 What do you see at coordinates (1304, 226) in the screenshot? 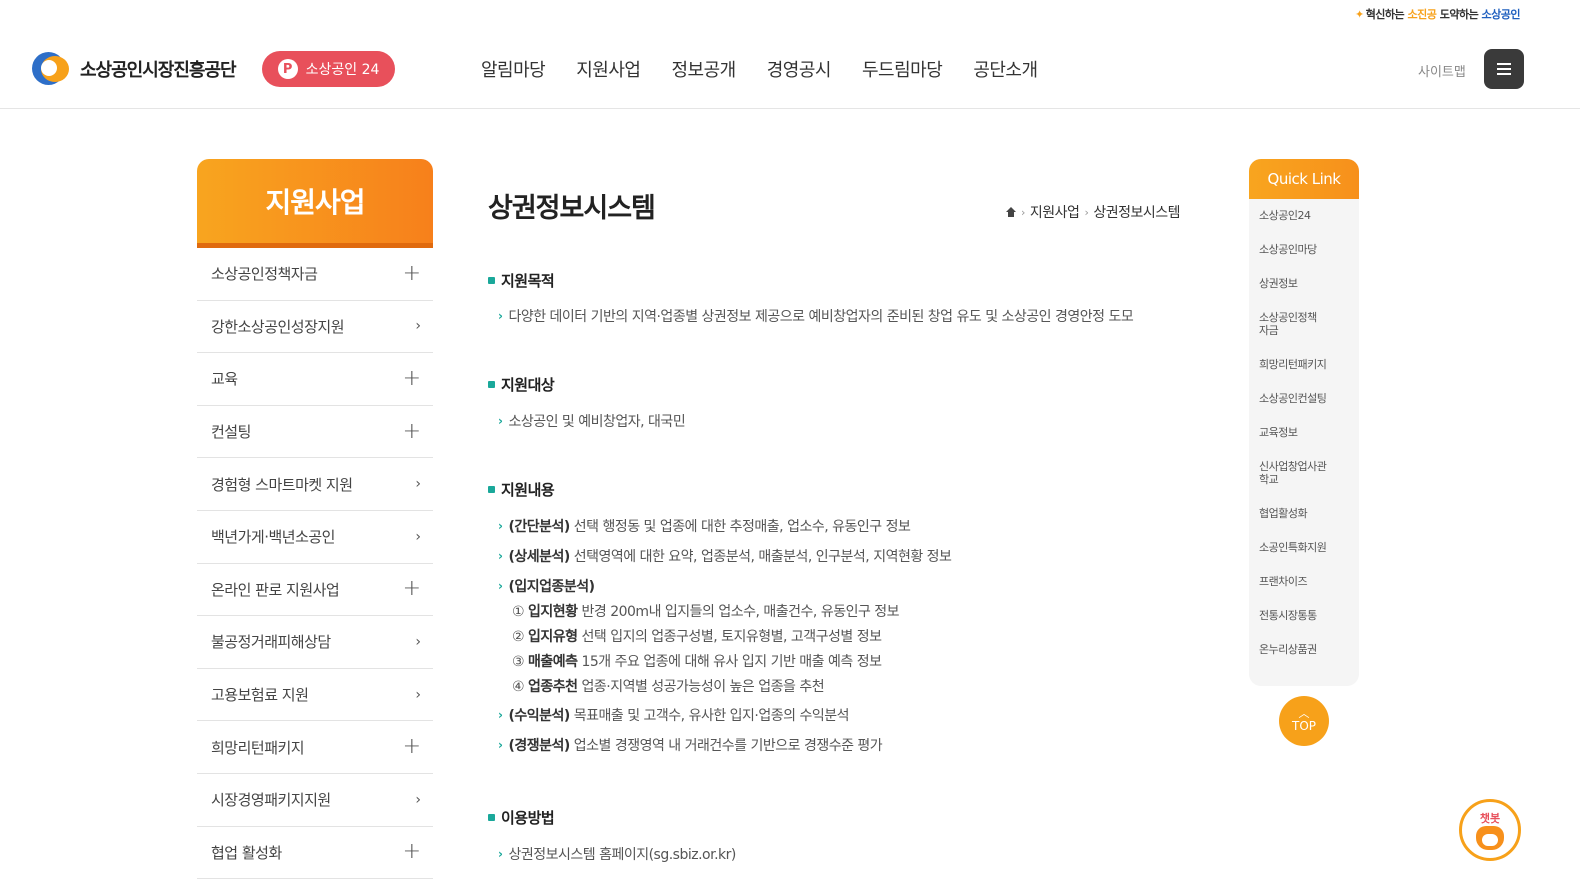
I see `quick-link-item: 소상공인24` at bounding box center [1304, 226].